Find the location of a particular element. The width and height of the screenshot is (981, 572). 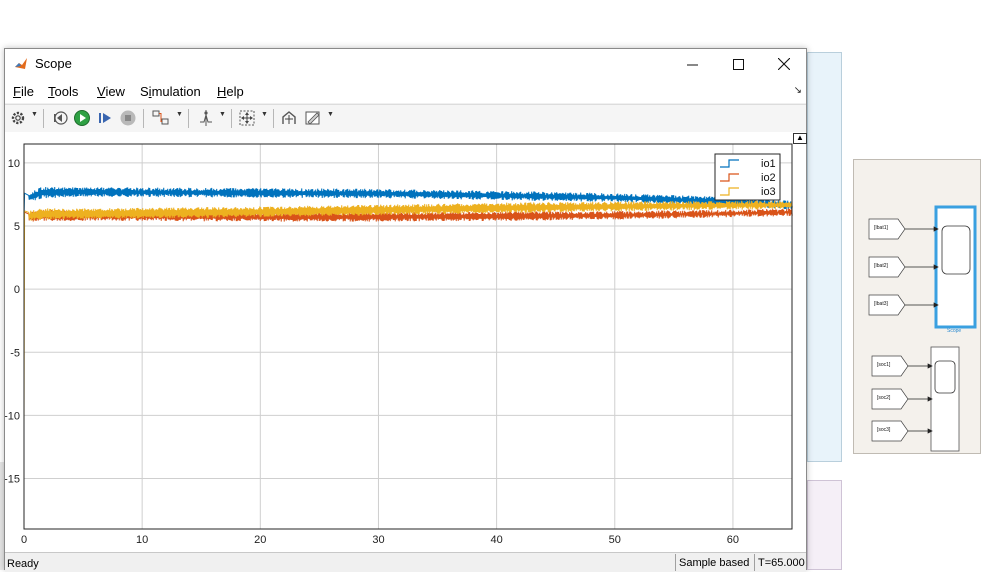

legend-label-io1: io1 is located at coordinates (768, 164).